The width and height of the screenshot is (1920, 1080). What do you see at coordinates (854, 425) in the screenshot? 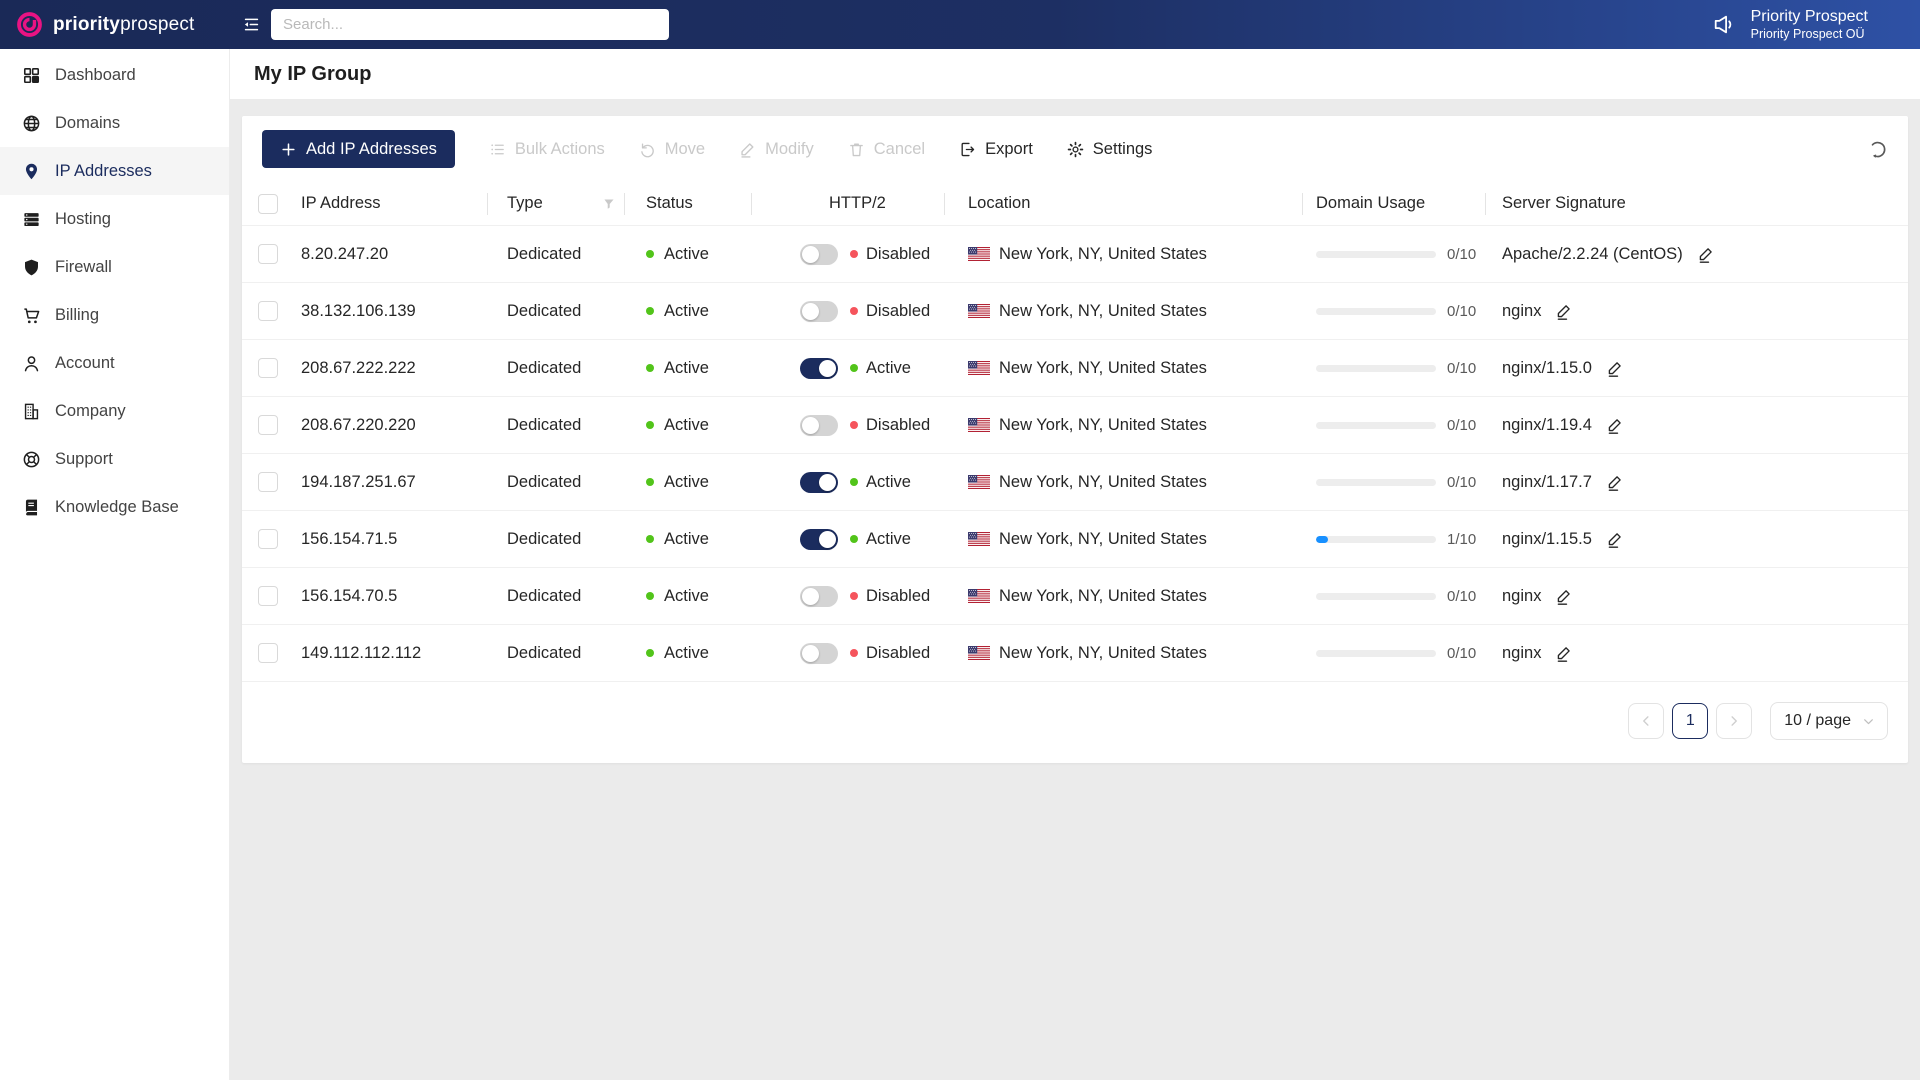
I see `http2-dot` at bounding box center [854, 425].